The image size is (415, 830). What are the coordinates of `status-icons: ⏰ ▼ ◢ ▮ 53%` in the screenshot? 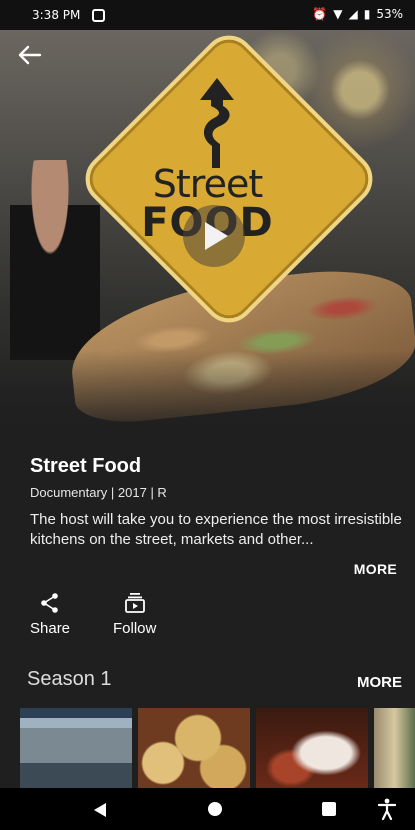 It's located at (357, 14).